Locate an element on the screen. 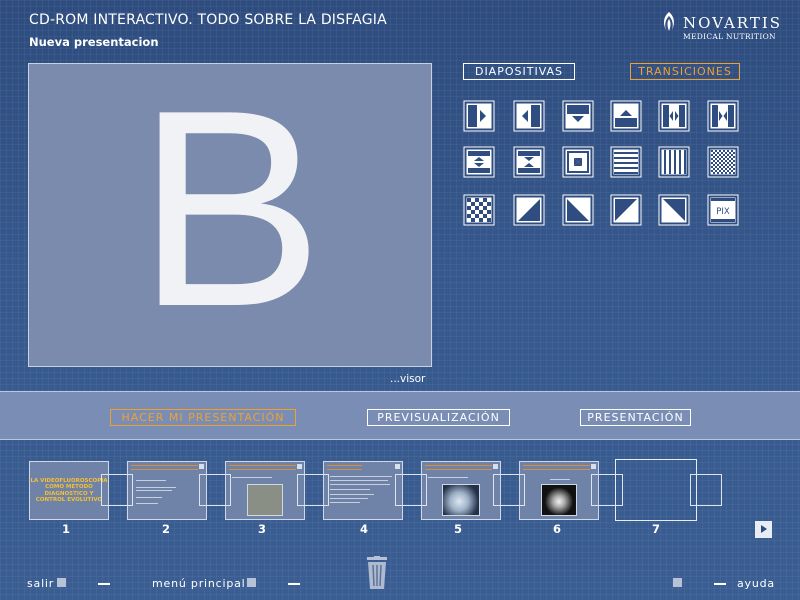 This screenshot has height=600, width=800. split-horizontal-in-icon is located at coordinates (723, 116).